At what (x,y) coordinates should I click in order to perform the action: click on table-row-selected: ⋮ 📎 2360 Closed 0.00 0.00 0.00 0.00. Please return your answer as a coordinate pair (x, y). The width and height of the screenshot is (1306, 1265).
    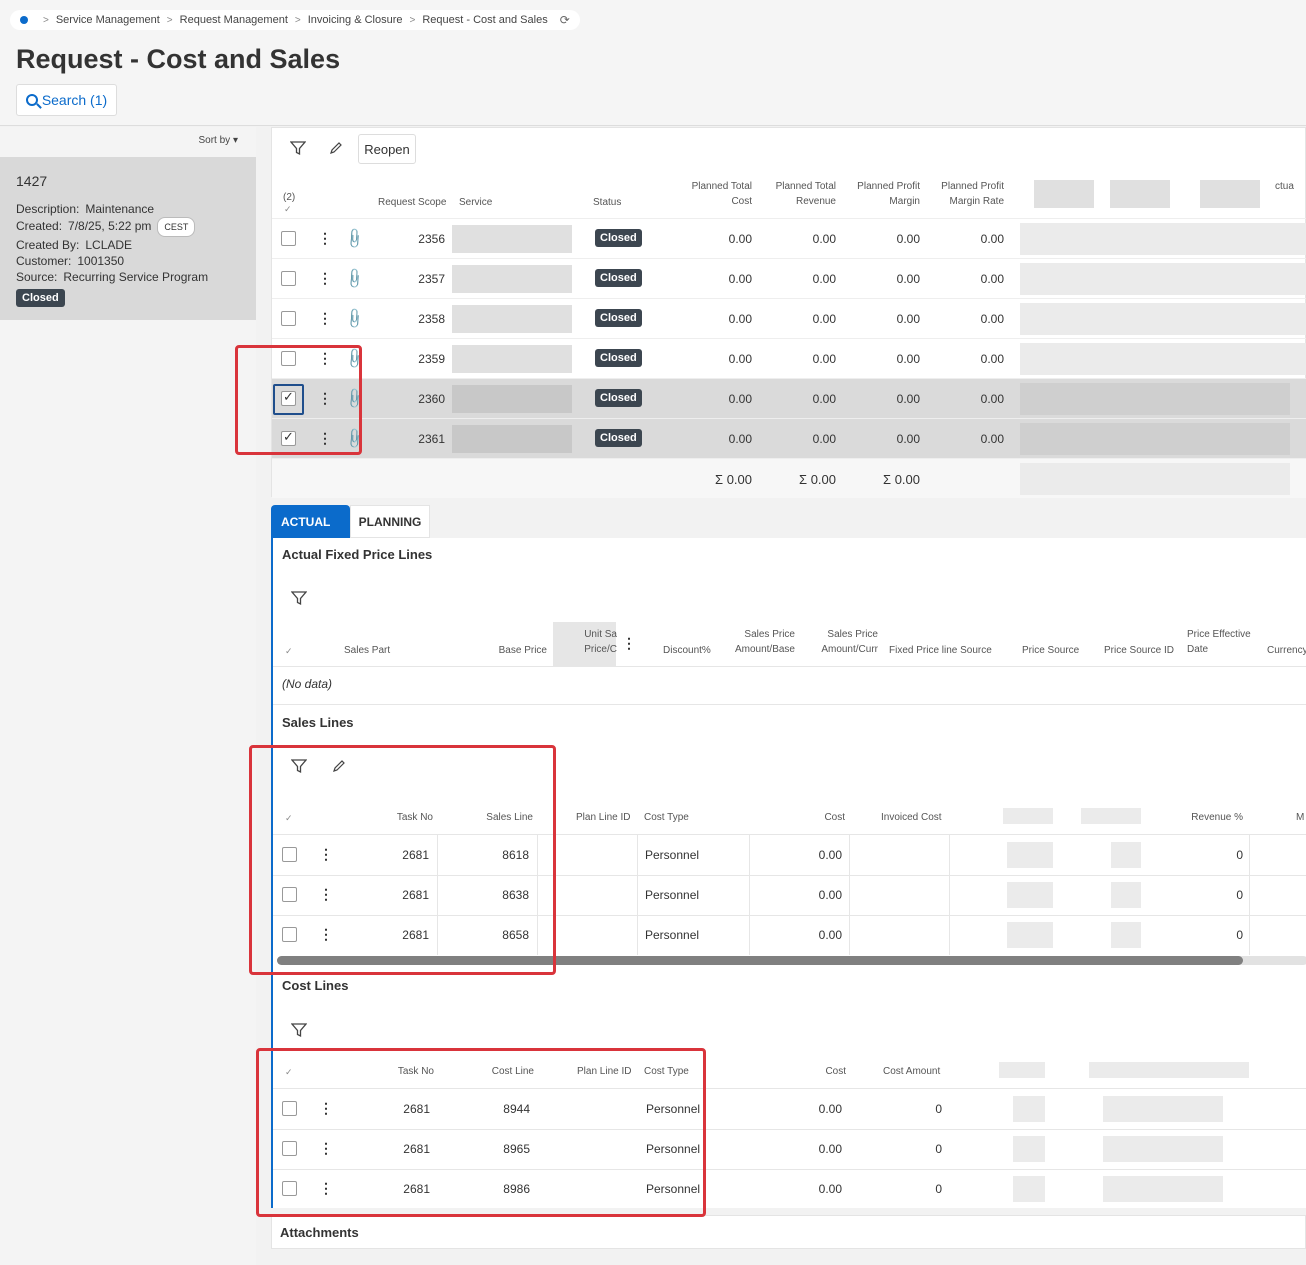
    Looking at the image, I should click on (789, 398).